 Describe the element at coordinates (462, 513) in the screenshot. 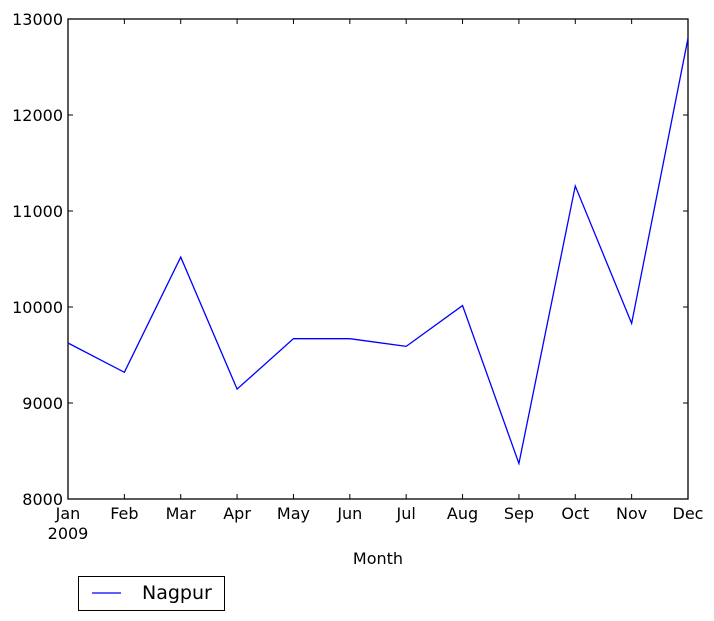

I see `x-tick-label: Aug` at that location.